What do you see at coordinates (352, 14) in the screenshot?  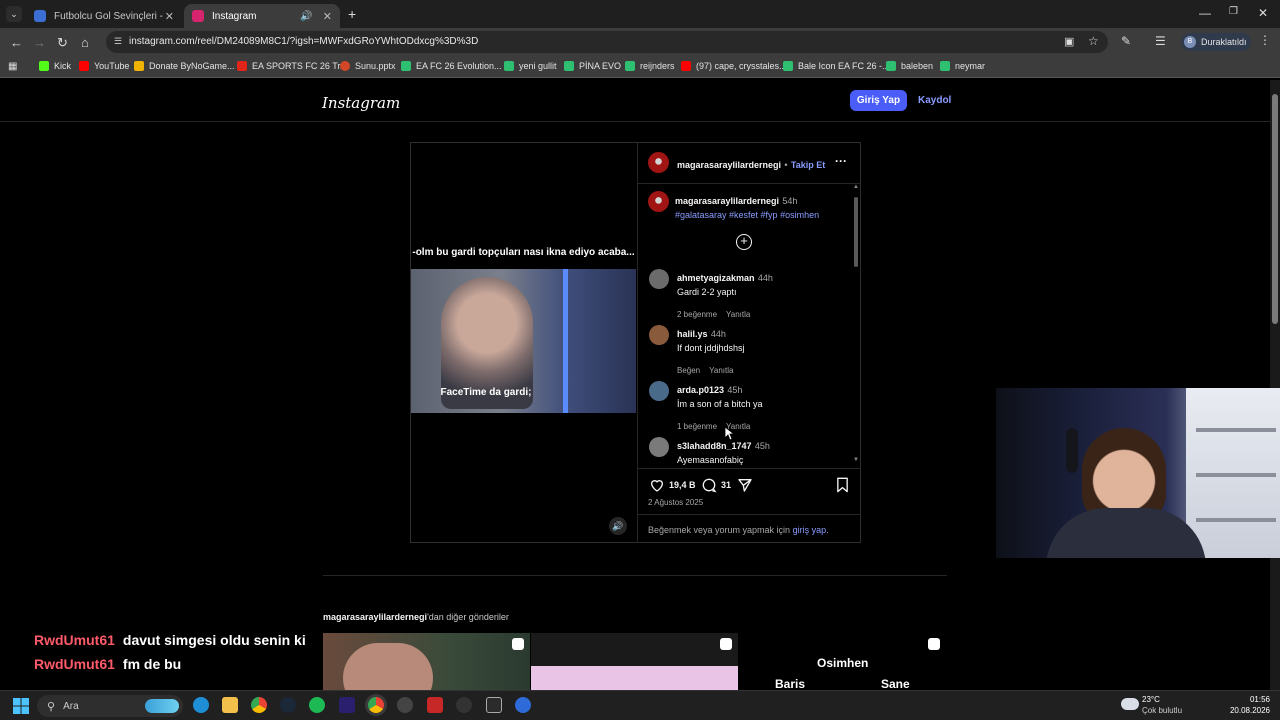 I see `new-tab-button: +` at bounding box center [352, 14].